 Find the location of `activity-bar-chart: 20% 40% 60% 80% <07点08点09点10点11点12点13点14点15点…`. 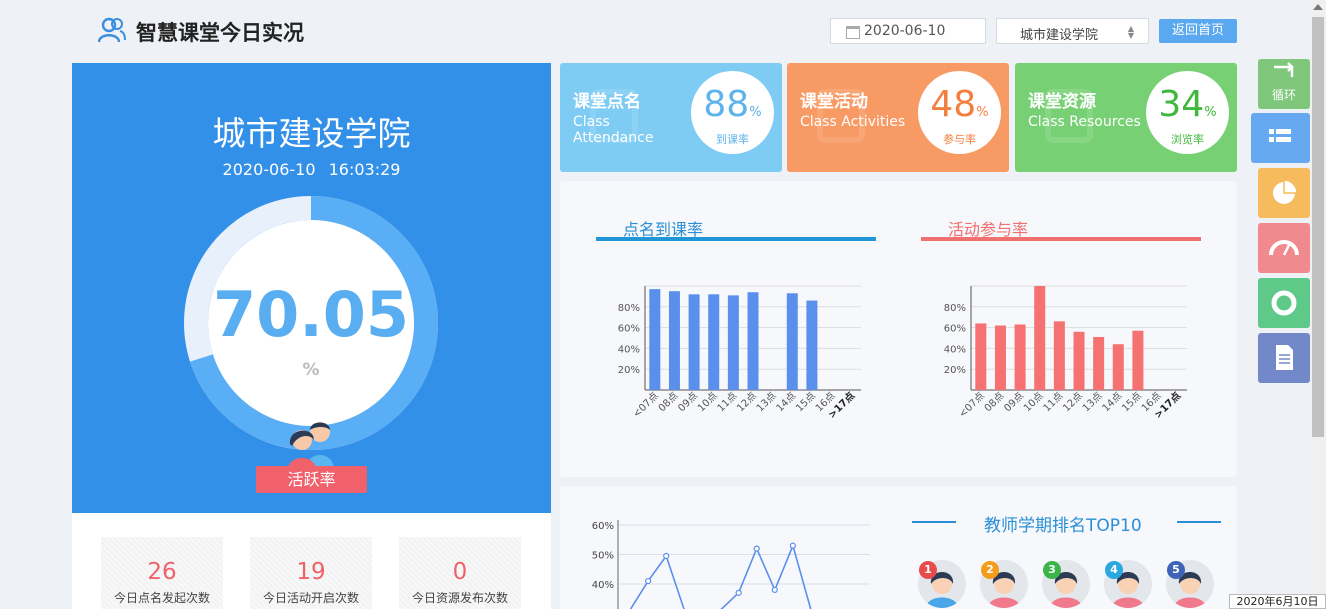

activity-bar-chart: 20% 40% 60% 80% <07点08点09点10点11点12点13点14点15点… is located at coordinates (1065, 353).